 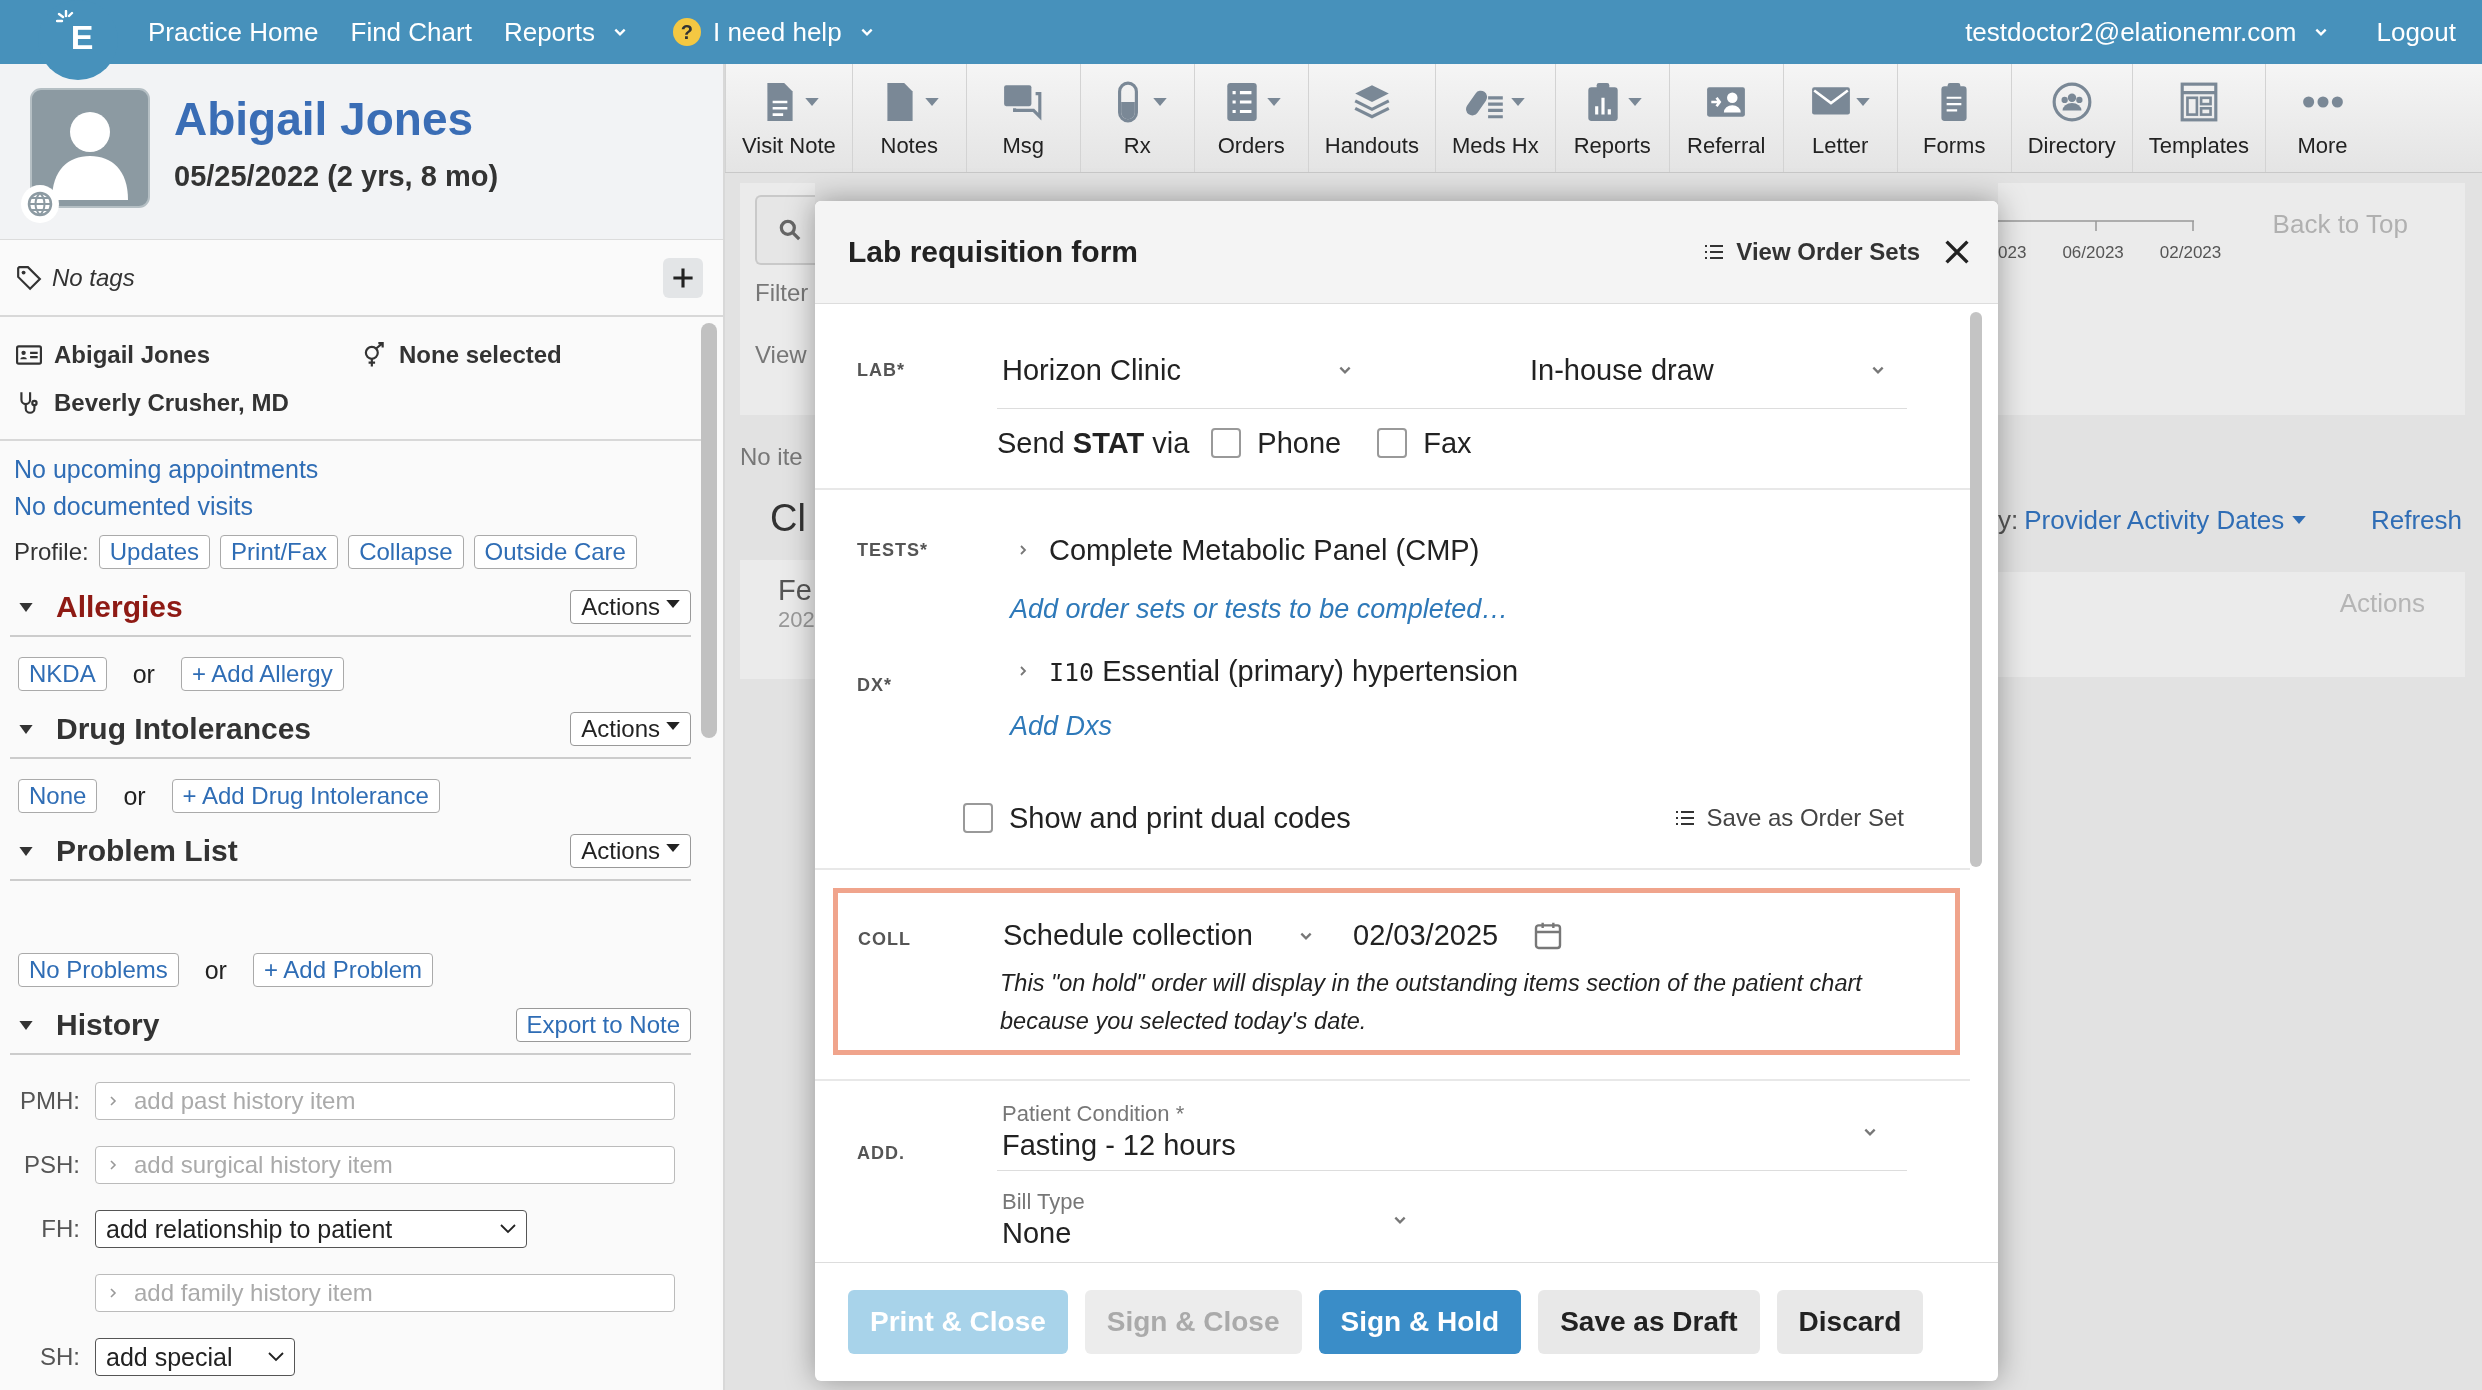 I want to click on toolbar-button: Orders, so click(x=1250, y=118).